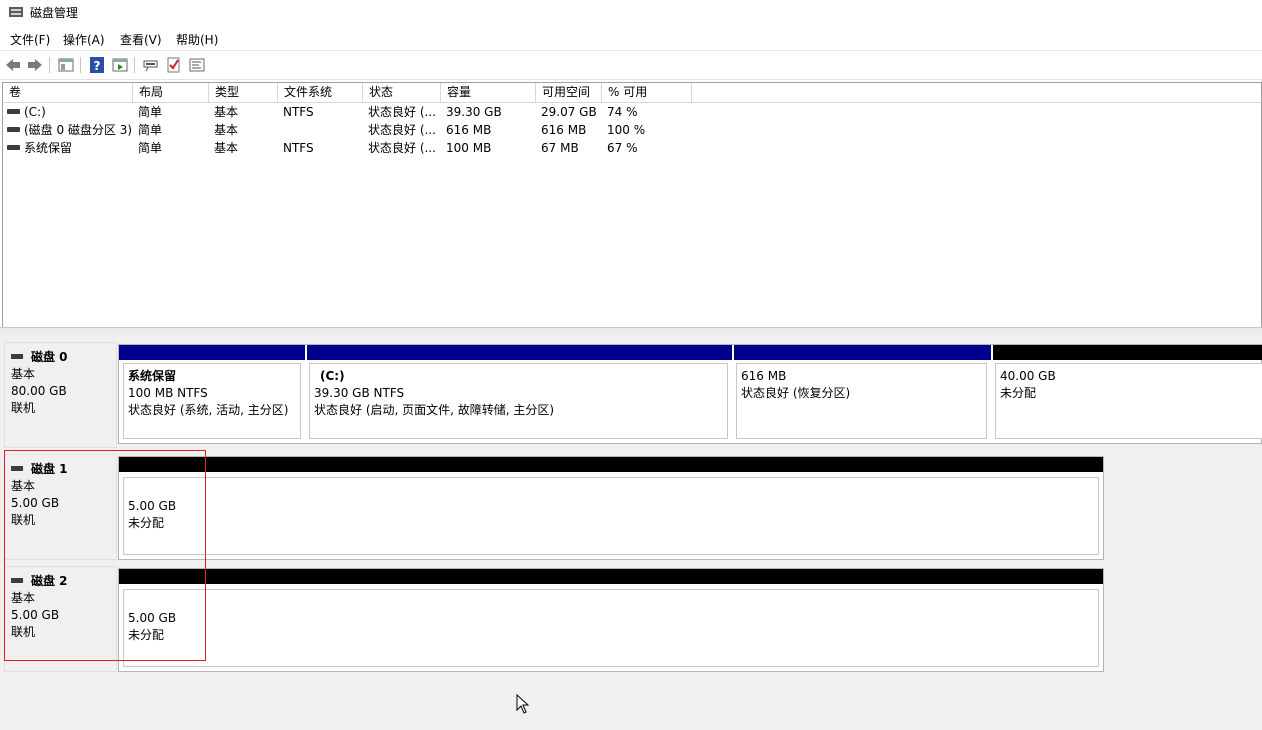 The image size is (1262, 730). Describe the element at coordinates (469, 130) in the screenshot. I see `volume-capacity: 616 MB` at that location.